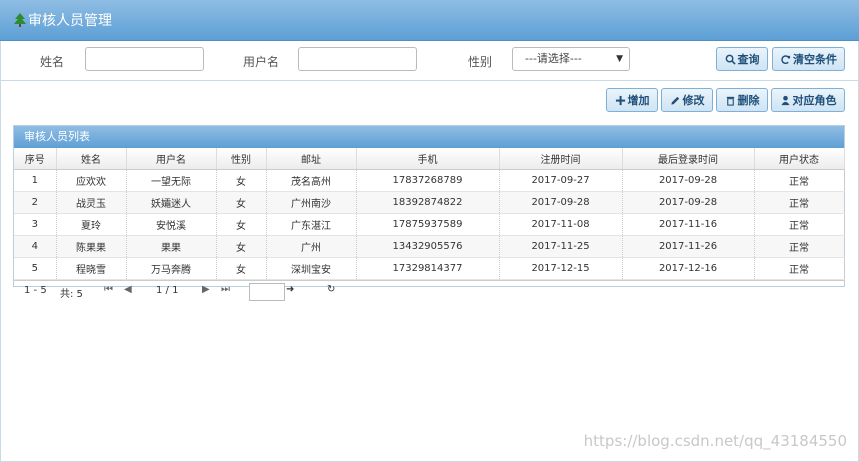  I want to click on edit-button: 修改, so click(687, 100).